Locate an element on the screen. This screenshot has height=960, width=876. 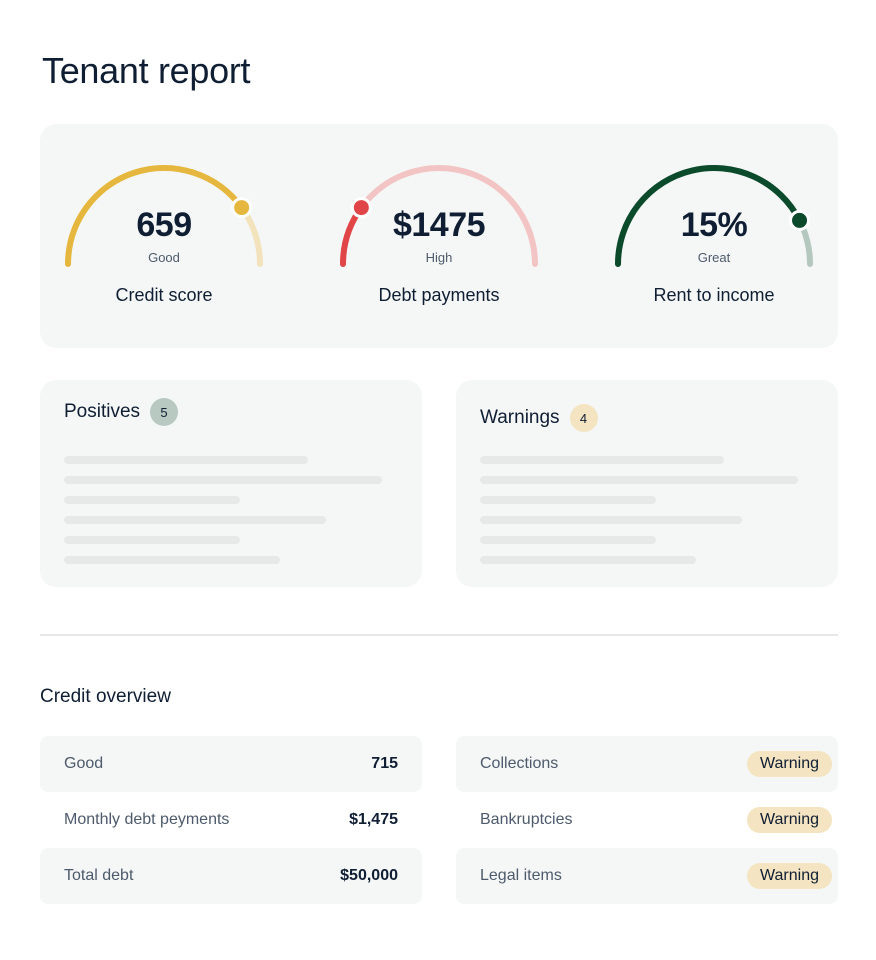
credit-score-rating: Good is located at coordinates (164, 257).